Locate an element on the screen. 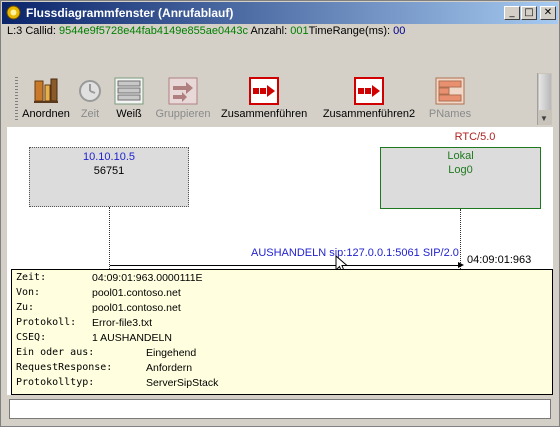 The image size is (560, 427). pnames-icon is located at coordinates (450, 91).